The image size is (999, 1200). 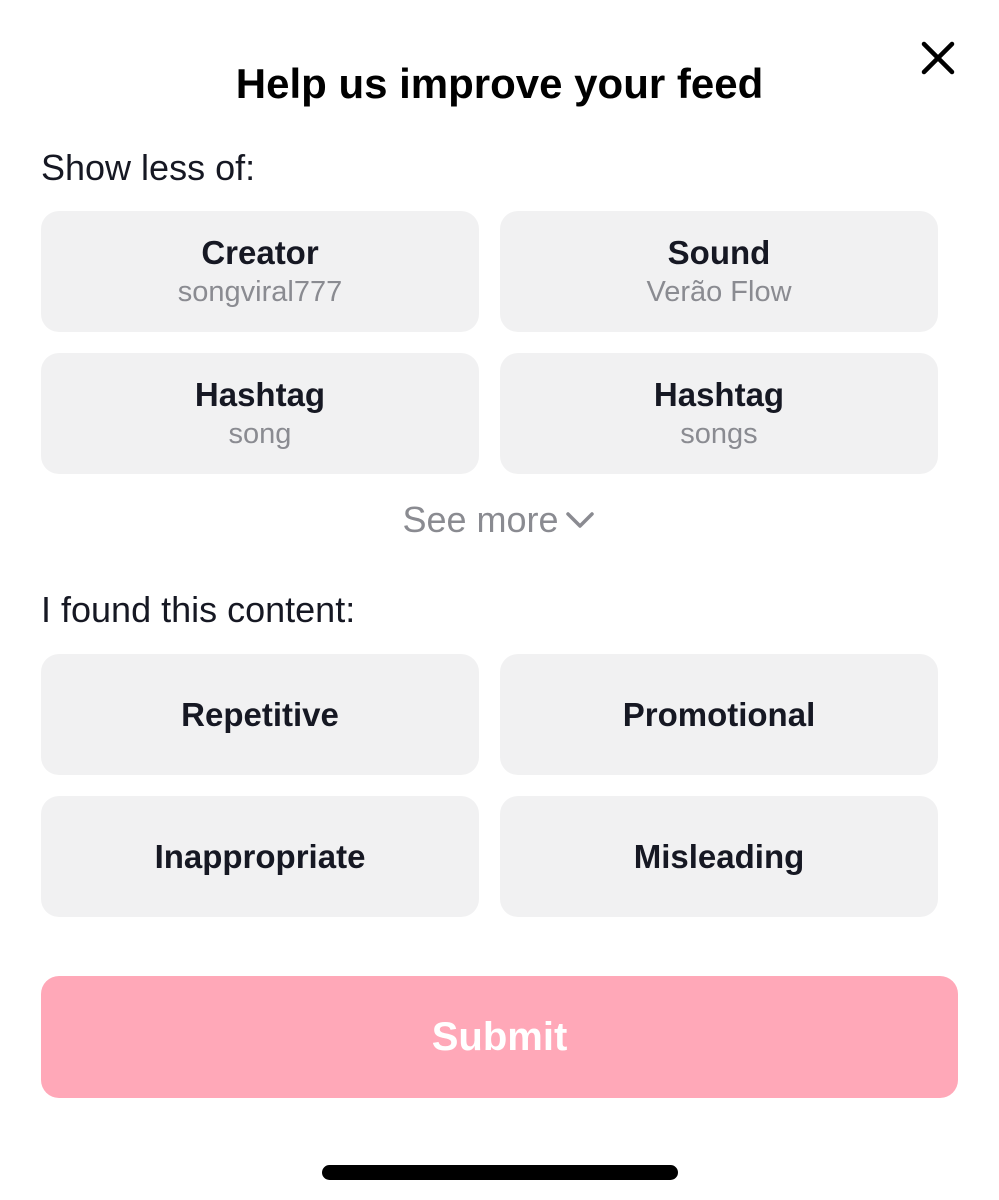 I want to click on reason-label: Promotional, so click(x=719, y=714).